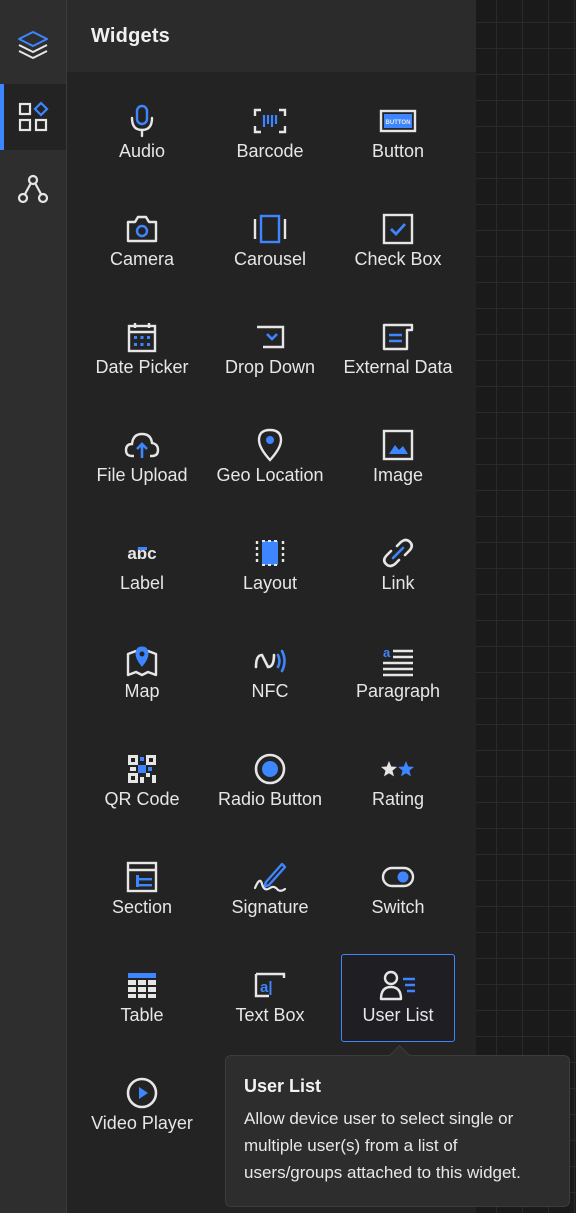  What do you see at coordinates (142, 475) in the screenshot?
I see `widget-label: File Upload` at bounding box center [142, 475].